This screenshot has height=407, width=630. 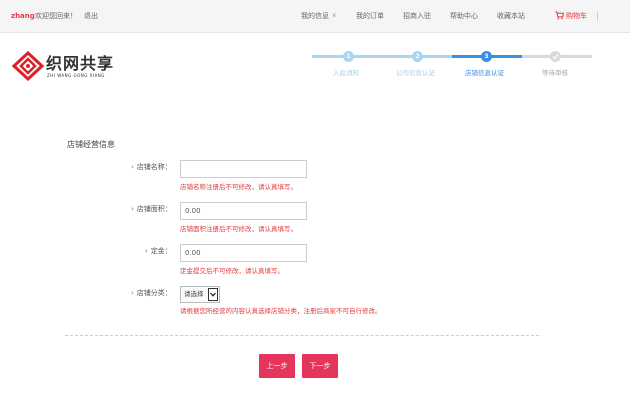 I want to click on category-label-text: 店铺分类：, so click(x=154, y=293).